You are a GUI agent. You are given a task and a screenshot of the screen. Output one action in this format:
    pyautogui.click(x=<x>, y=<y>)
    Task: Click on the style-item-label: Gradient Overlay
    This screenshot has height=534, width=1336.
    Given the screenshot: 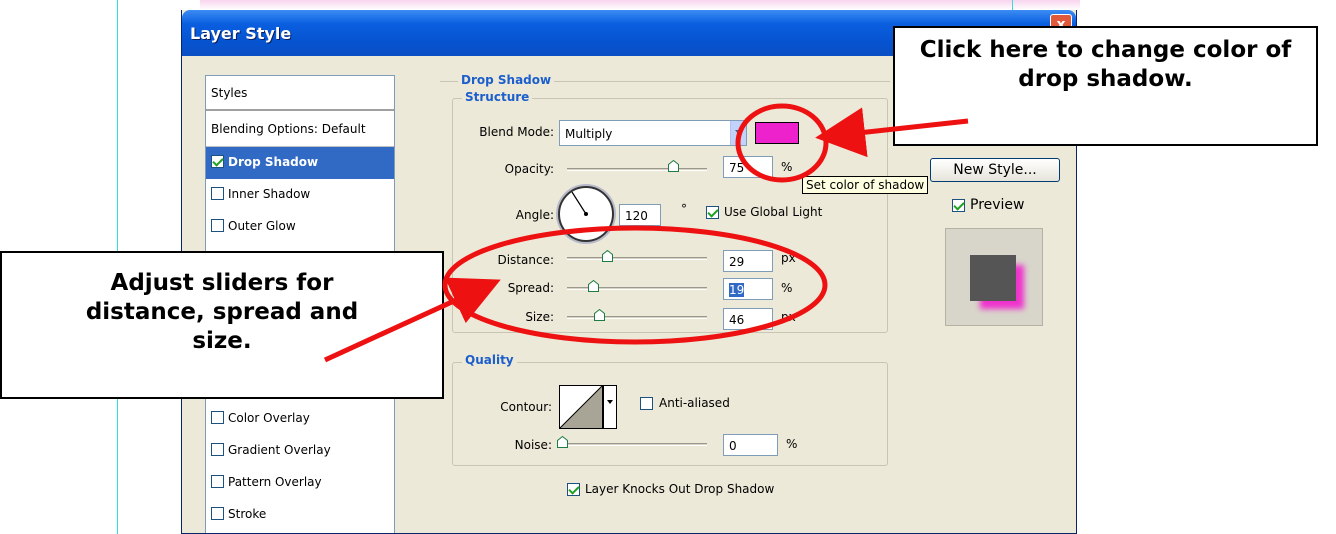 What is the action you would take?
    pyautogui.click(x=279, y=450)
    